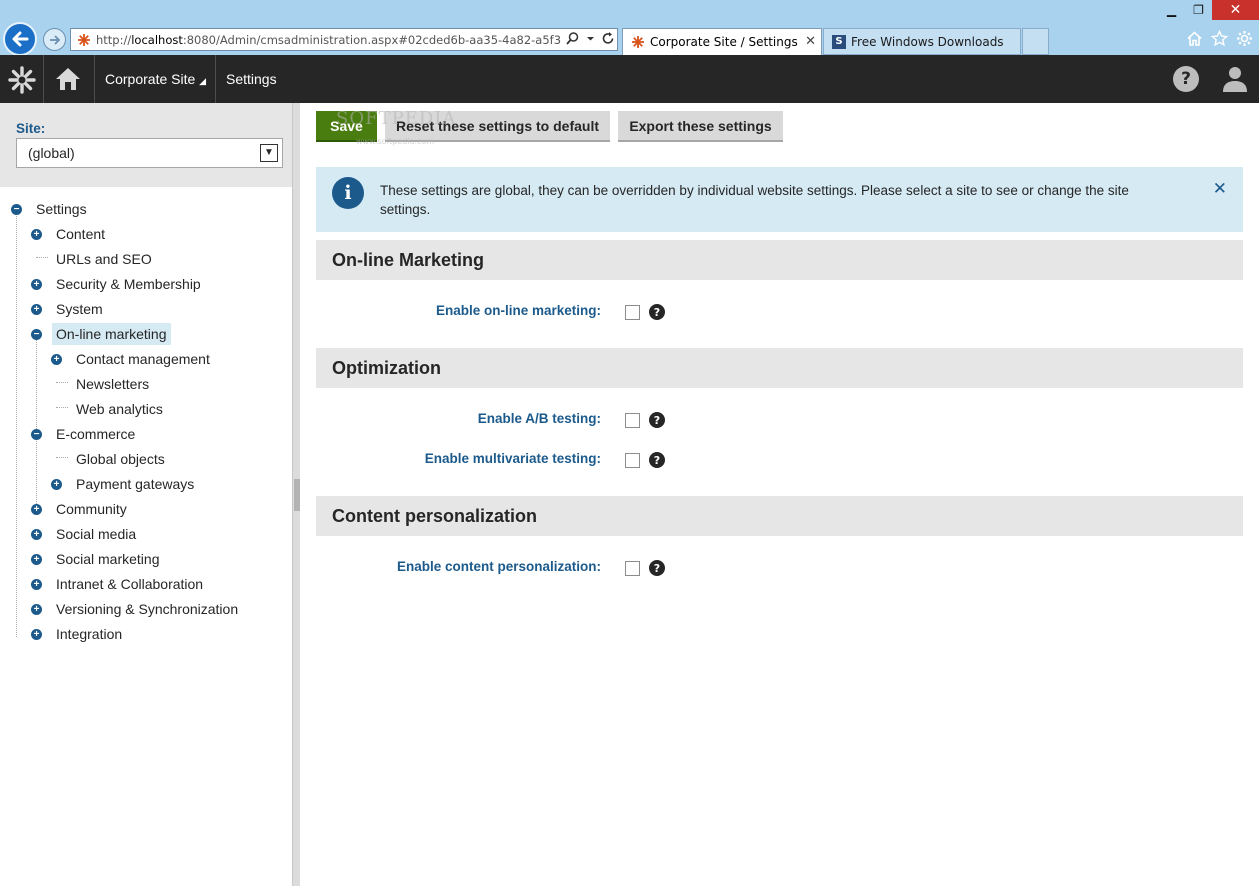 This screenshot has width=1259, height=886. Describe the element at coordinates (518, 310) in the screenshot. I see `field-label: Enable on-line marketing:` at that location.